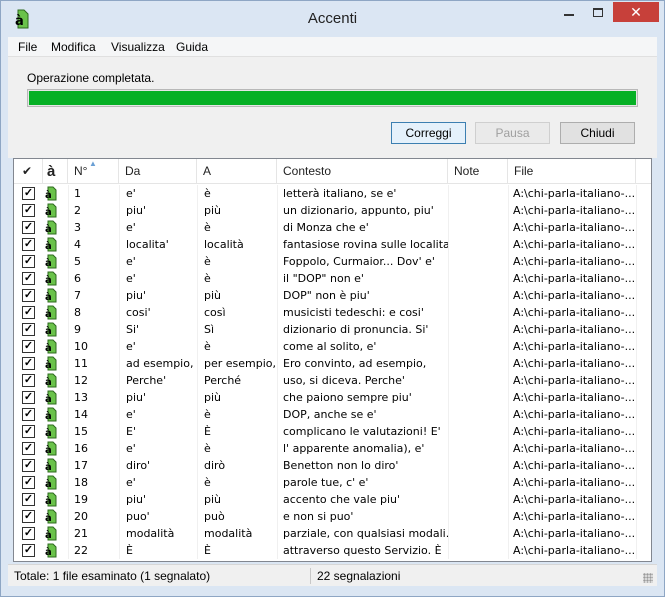  Describe the element at coordinates (478, 171) in the screenshot. I see `col-header-note: Note` at that location.